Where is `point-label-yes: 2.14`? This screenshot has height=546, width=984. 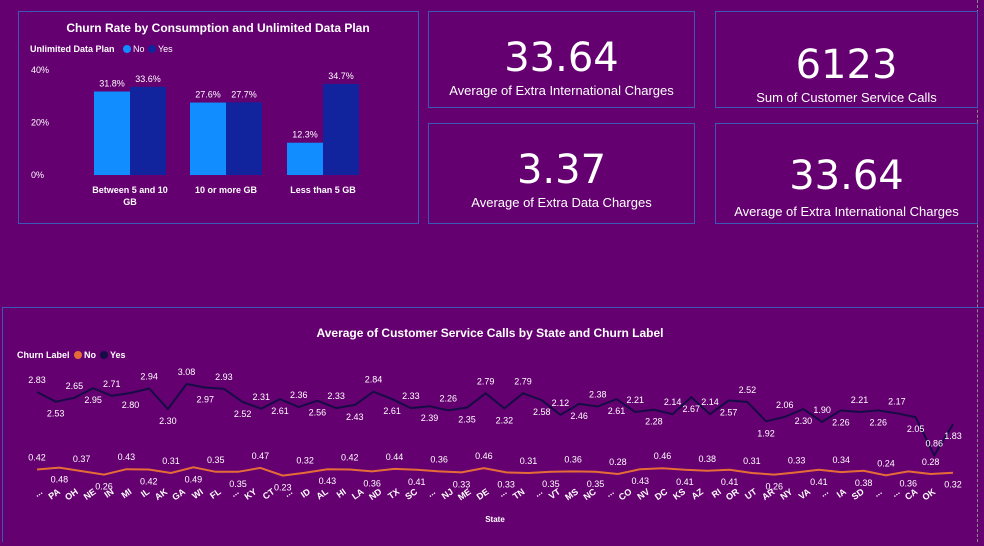
point-label-yes: 2.14 is located at coordinates (673, 402).